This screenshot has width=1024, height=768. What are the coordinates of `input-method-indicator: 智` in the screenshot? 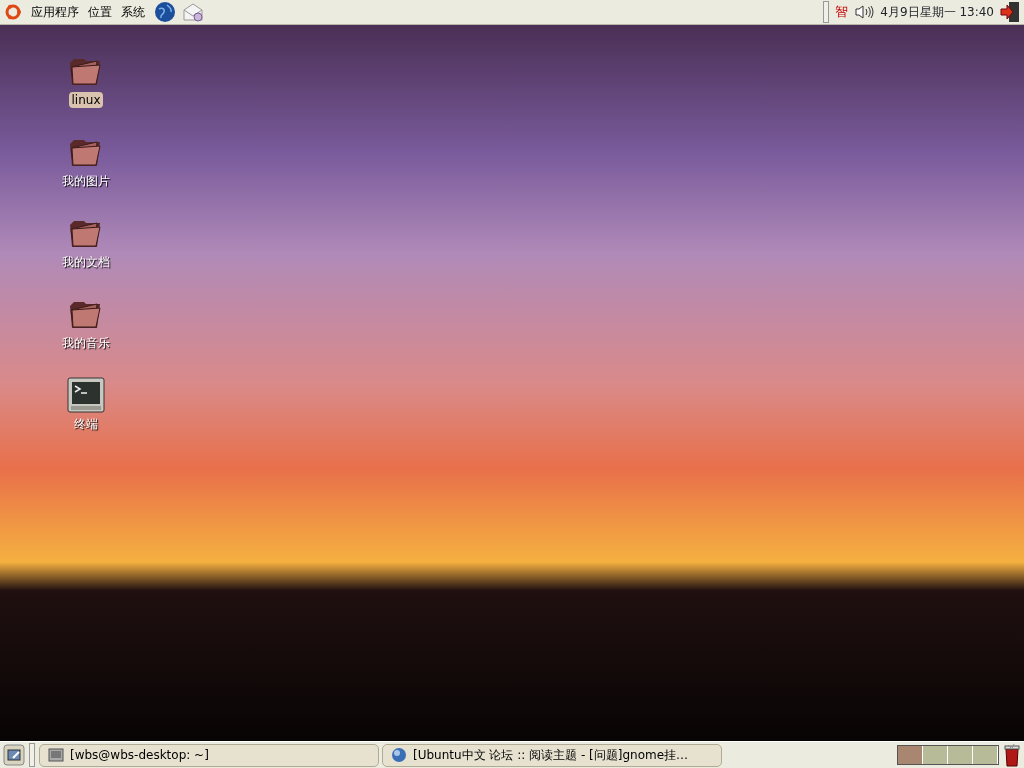 It's located at (842, 12).